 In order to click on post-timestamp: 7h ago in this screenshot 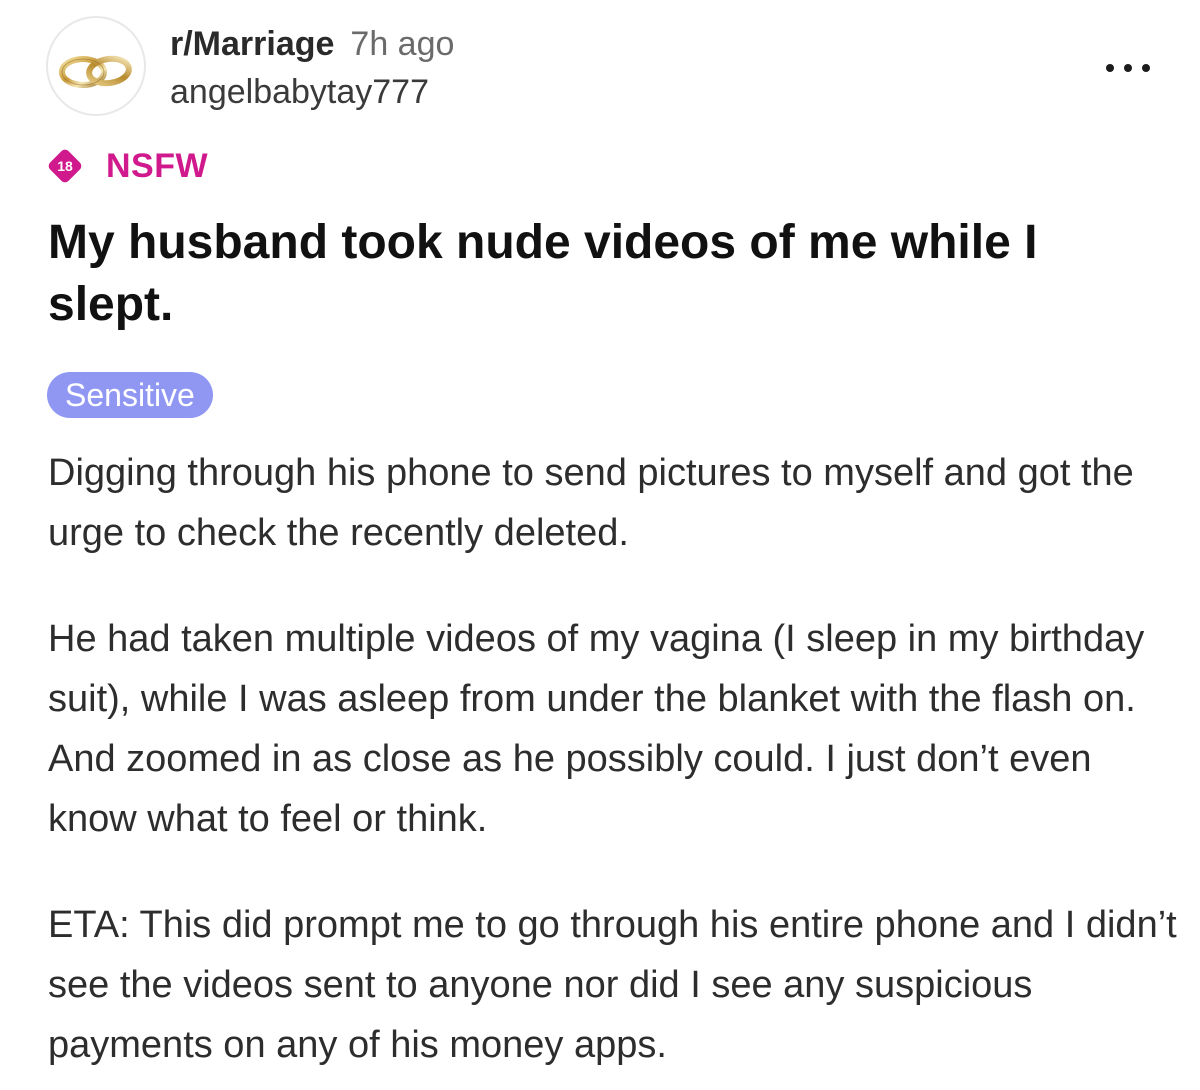, I will do `click(402, 44)`.